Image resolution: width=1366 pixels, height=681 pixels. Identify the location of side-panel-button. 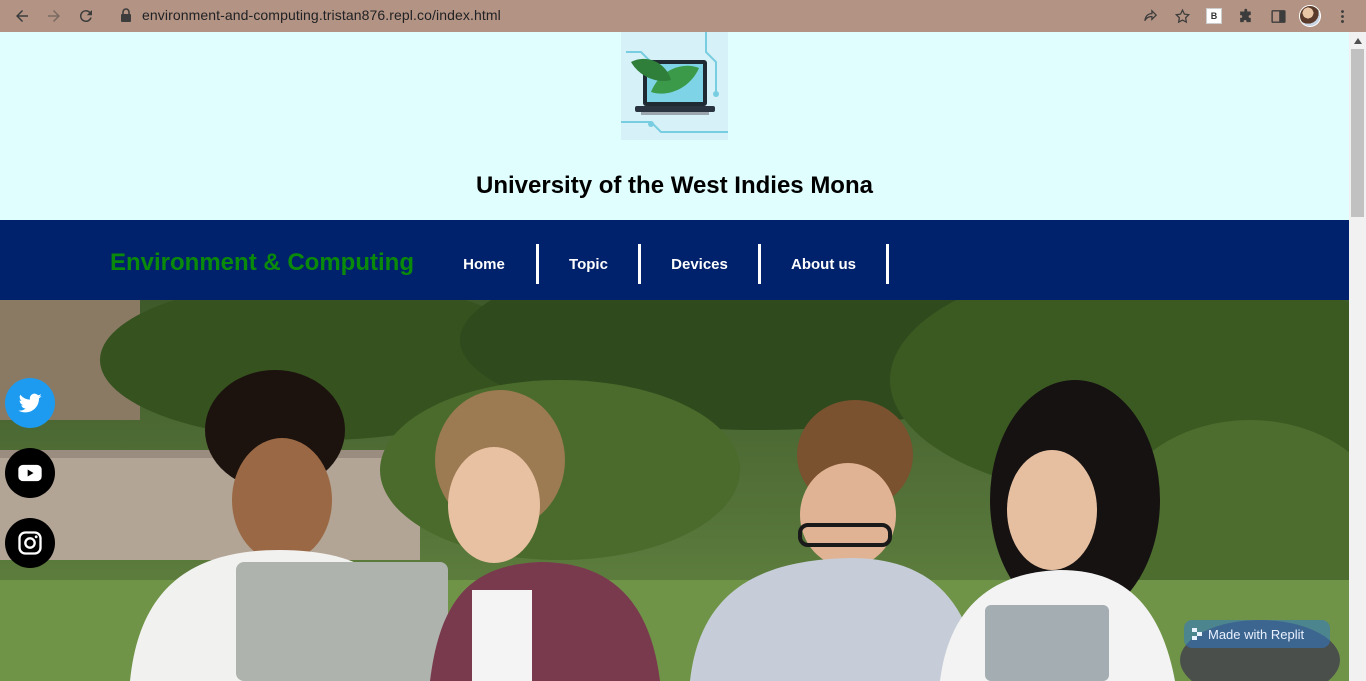
(1278, 16).